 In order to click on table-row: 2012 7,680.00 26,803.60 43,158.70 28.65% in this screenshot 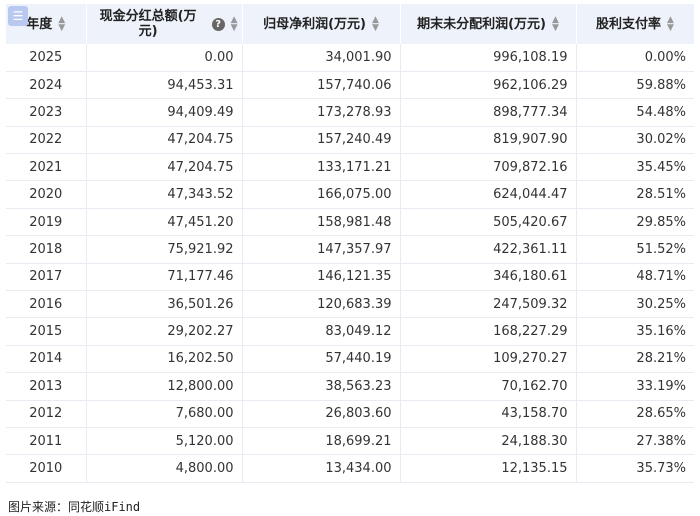, I will do `click(350, 414)`.